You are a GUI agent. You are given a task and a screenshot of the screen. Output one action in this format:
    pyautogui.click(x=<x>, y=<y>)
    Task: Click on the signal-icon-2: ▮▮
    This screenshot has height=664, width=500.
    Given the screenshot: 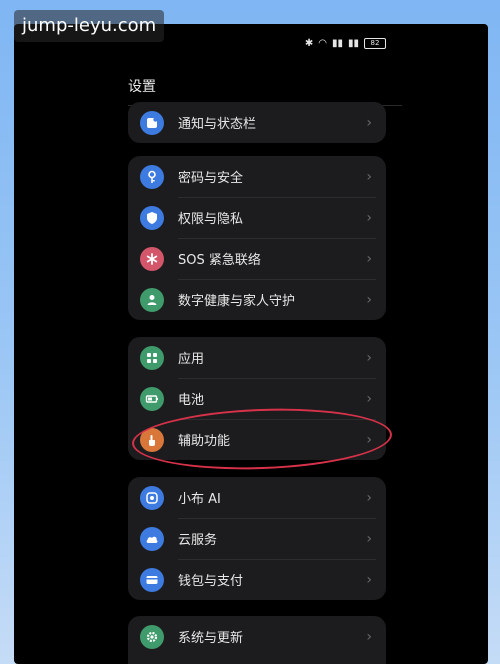 What is the action you would take?
    pyautogui.click(x=353, y=43)
    